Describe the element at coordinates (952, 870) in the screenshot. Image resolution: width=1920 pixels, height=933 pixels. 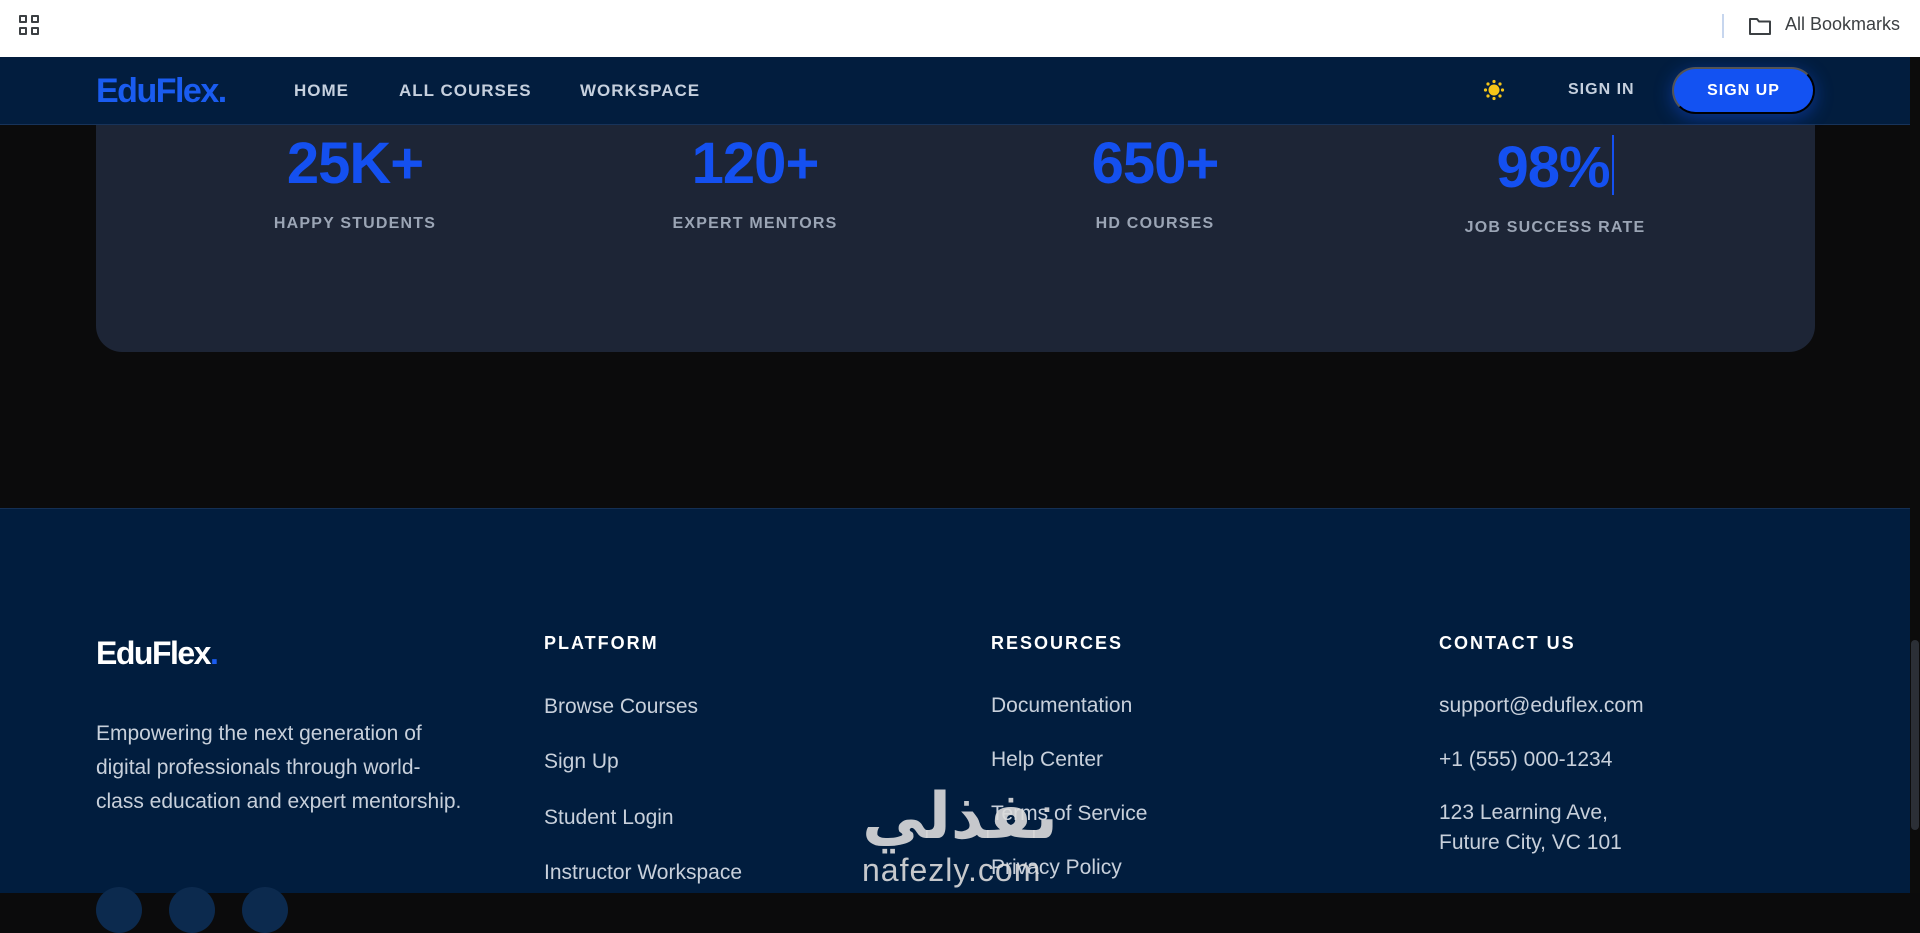
I see `watermark-latin: nafezly.com` at that location.